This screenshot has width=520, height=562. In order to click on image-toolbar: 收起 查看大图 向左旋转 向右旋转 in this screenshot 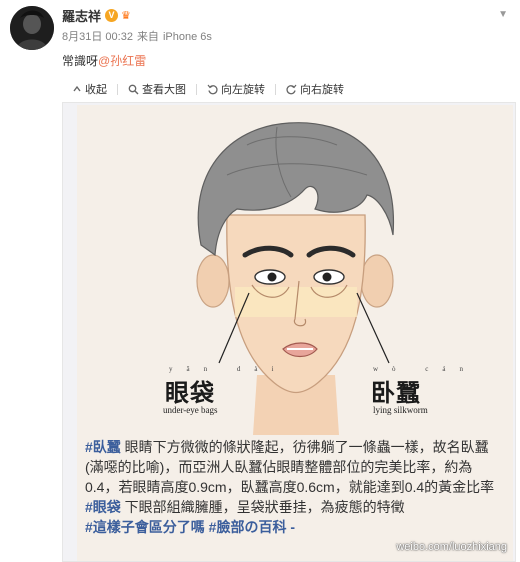, I will do `click(208, 89)`.